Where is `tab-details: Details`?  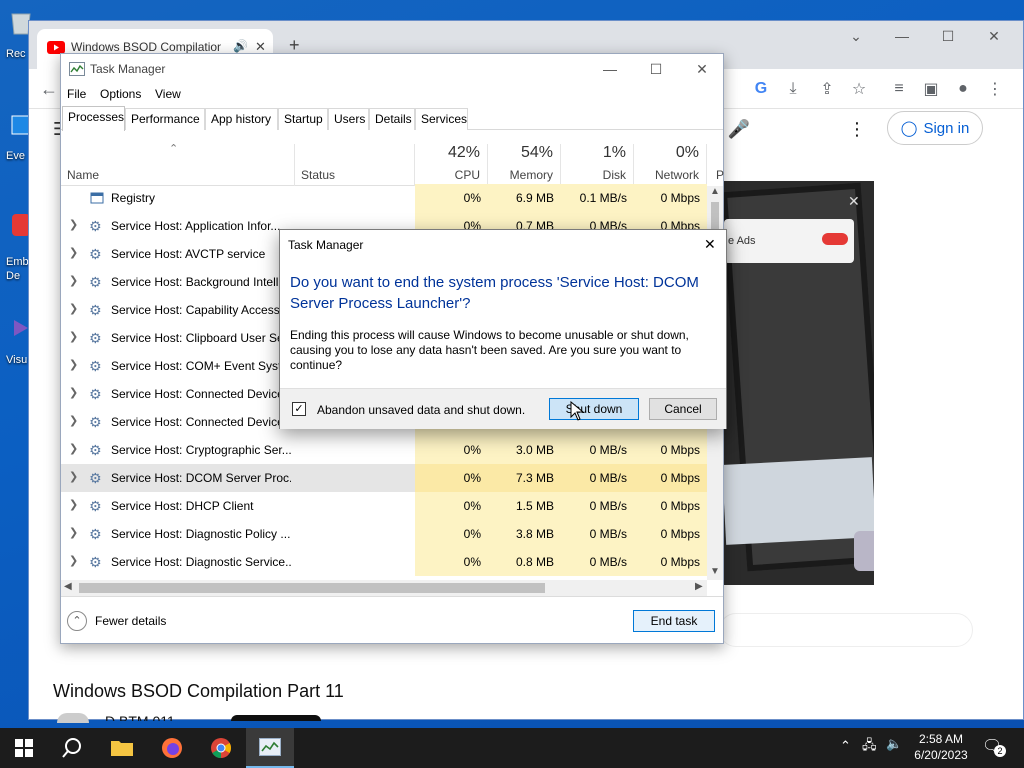 tab-details: Details is located at coordinates (392, 119).